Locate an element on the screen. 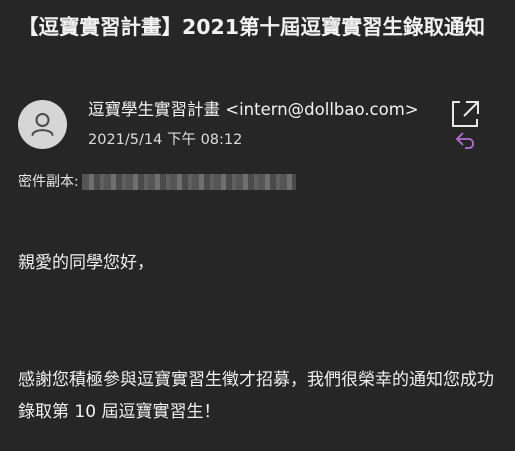 Image resolution: width=515 pixels, height=451 pixels. sender-avatar is located at coordinates (42, 124).